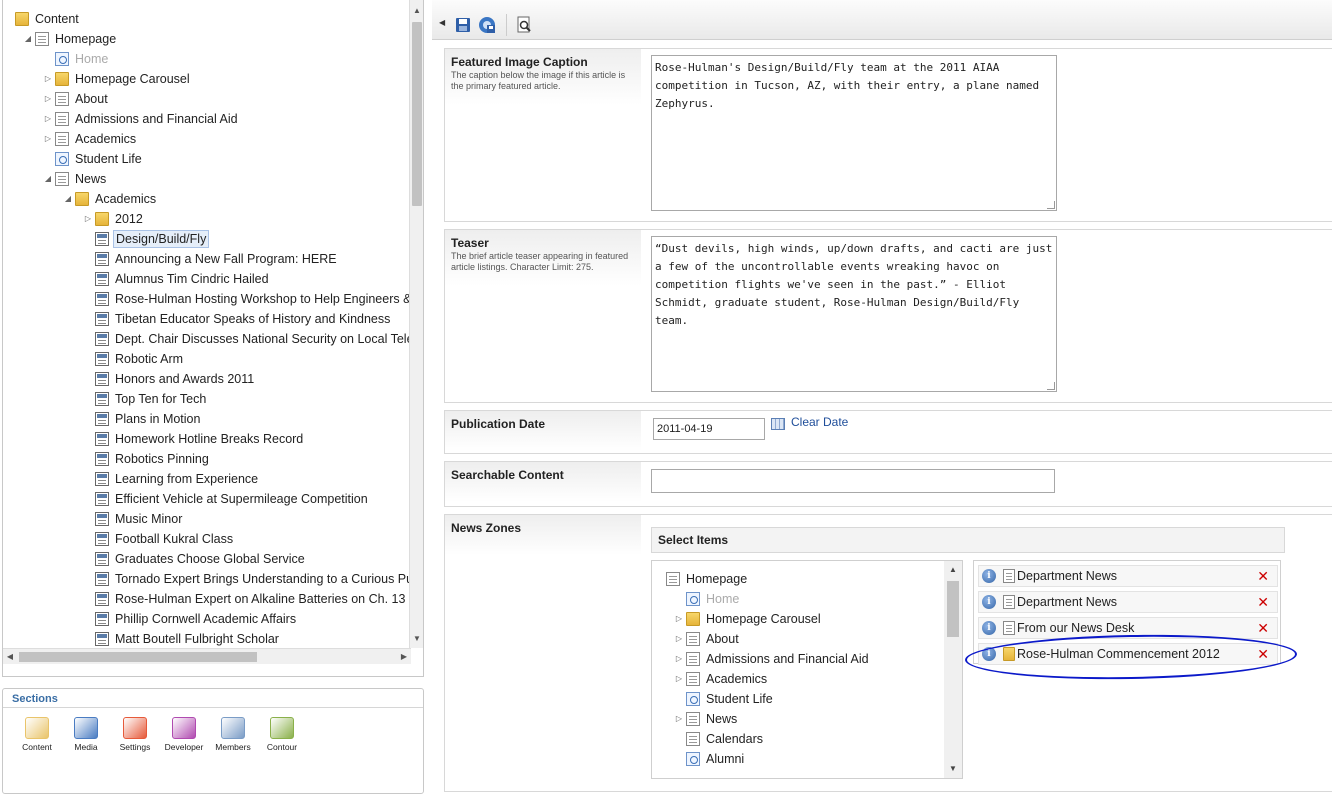 The height and width of the screenshot is (794, 1332). Describe the element at coordinates (506, 25) in the screenshot. I see `toolbar-separator` at that location.